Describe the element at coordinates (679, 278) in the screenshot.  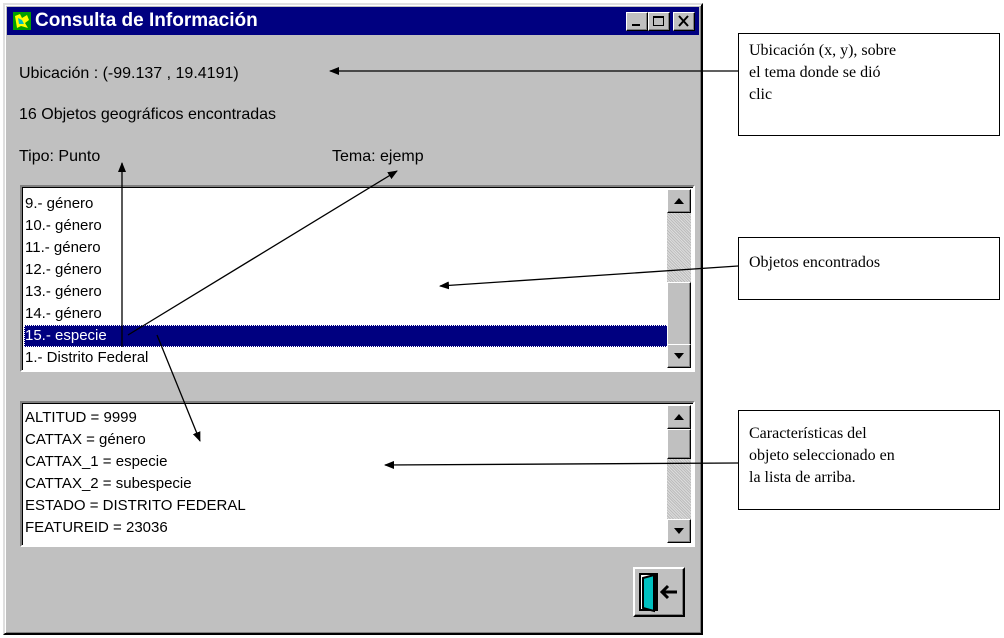
I see `objects-scrollbar` at that location.